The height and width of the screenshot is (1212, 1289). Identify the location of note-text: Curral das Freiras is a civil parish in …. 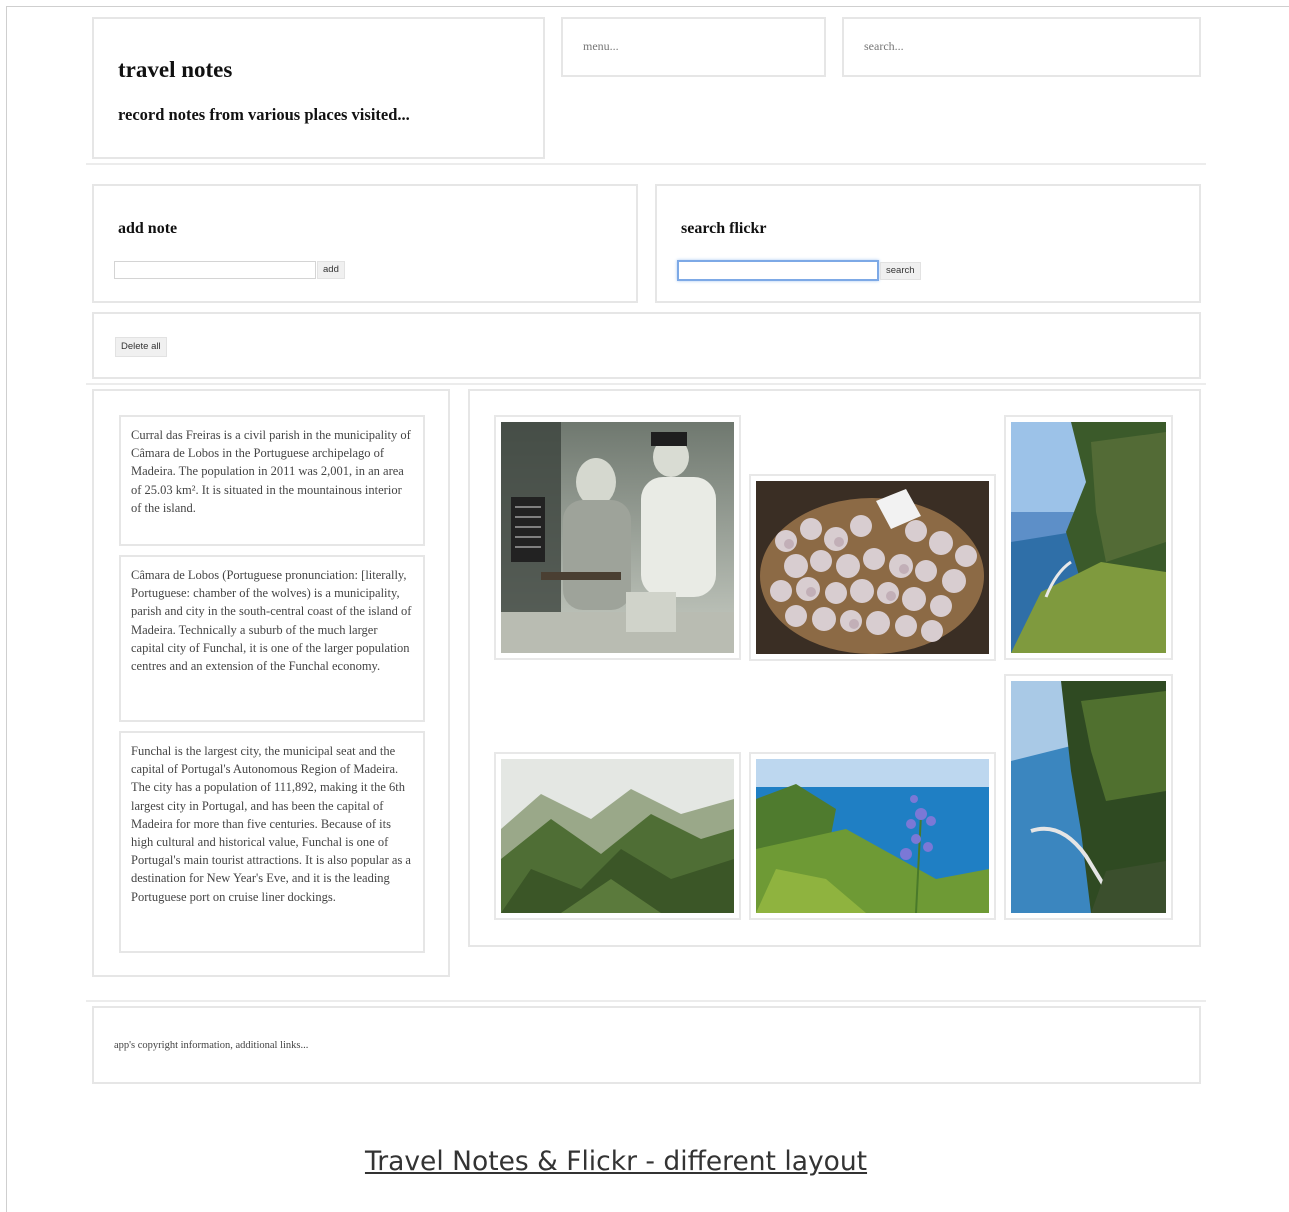
(271, 471).